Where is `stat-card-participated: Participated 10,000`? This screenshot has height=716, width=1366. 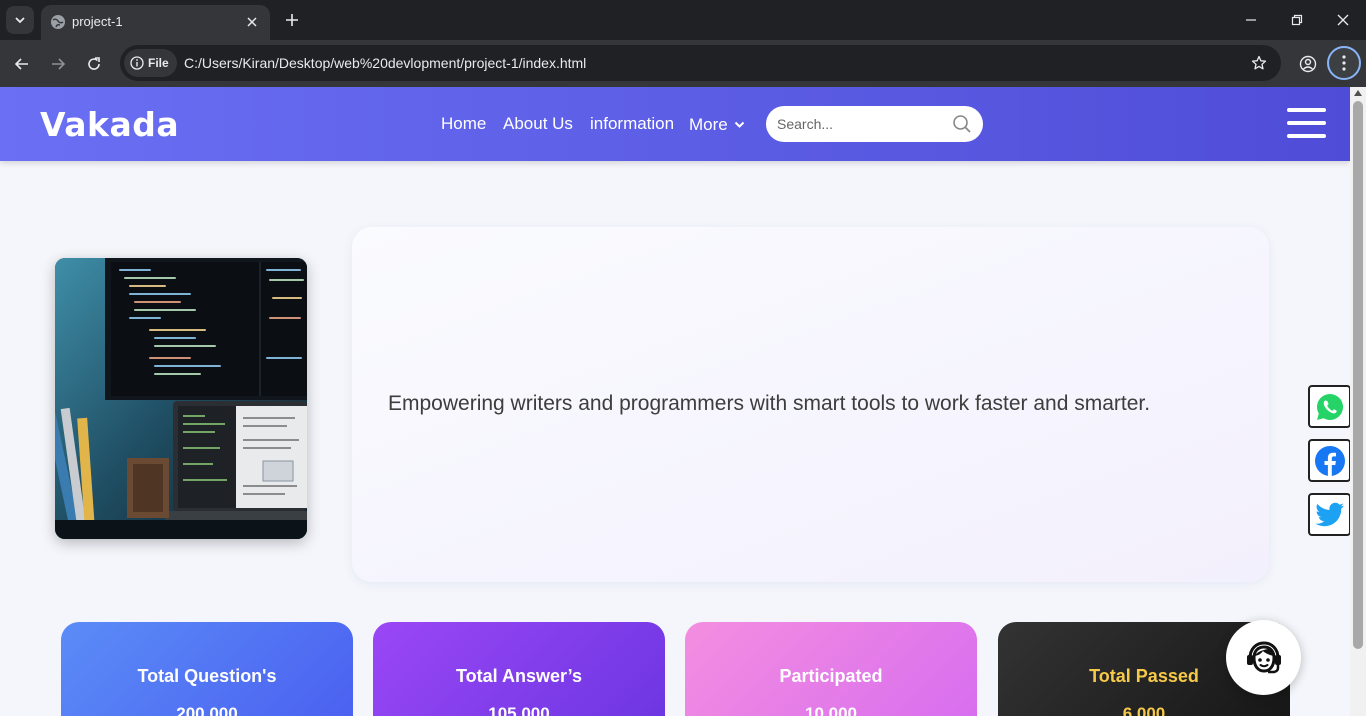 stat-card-participated: Participated 10,000 is located at coordinates (831, 669).